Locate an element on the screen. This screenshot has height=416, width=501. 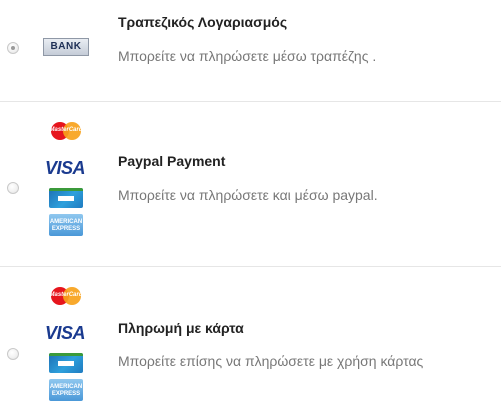
bank-logo: BANK is located at coordinates (66, 47).